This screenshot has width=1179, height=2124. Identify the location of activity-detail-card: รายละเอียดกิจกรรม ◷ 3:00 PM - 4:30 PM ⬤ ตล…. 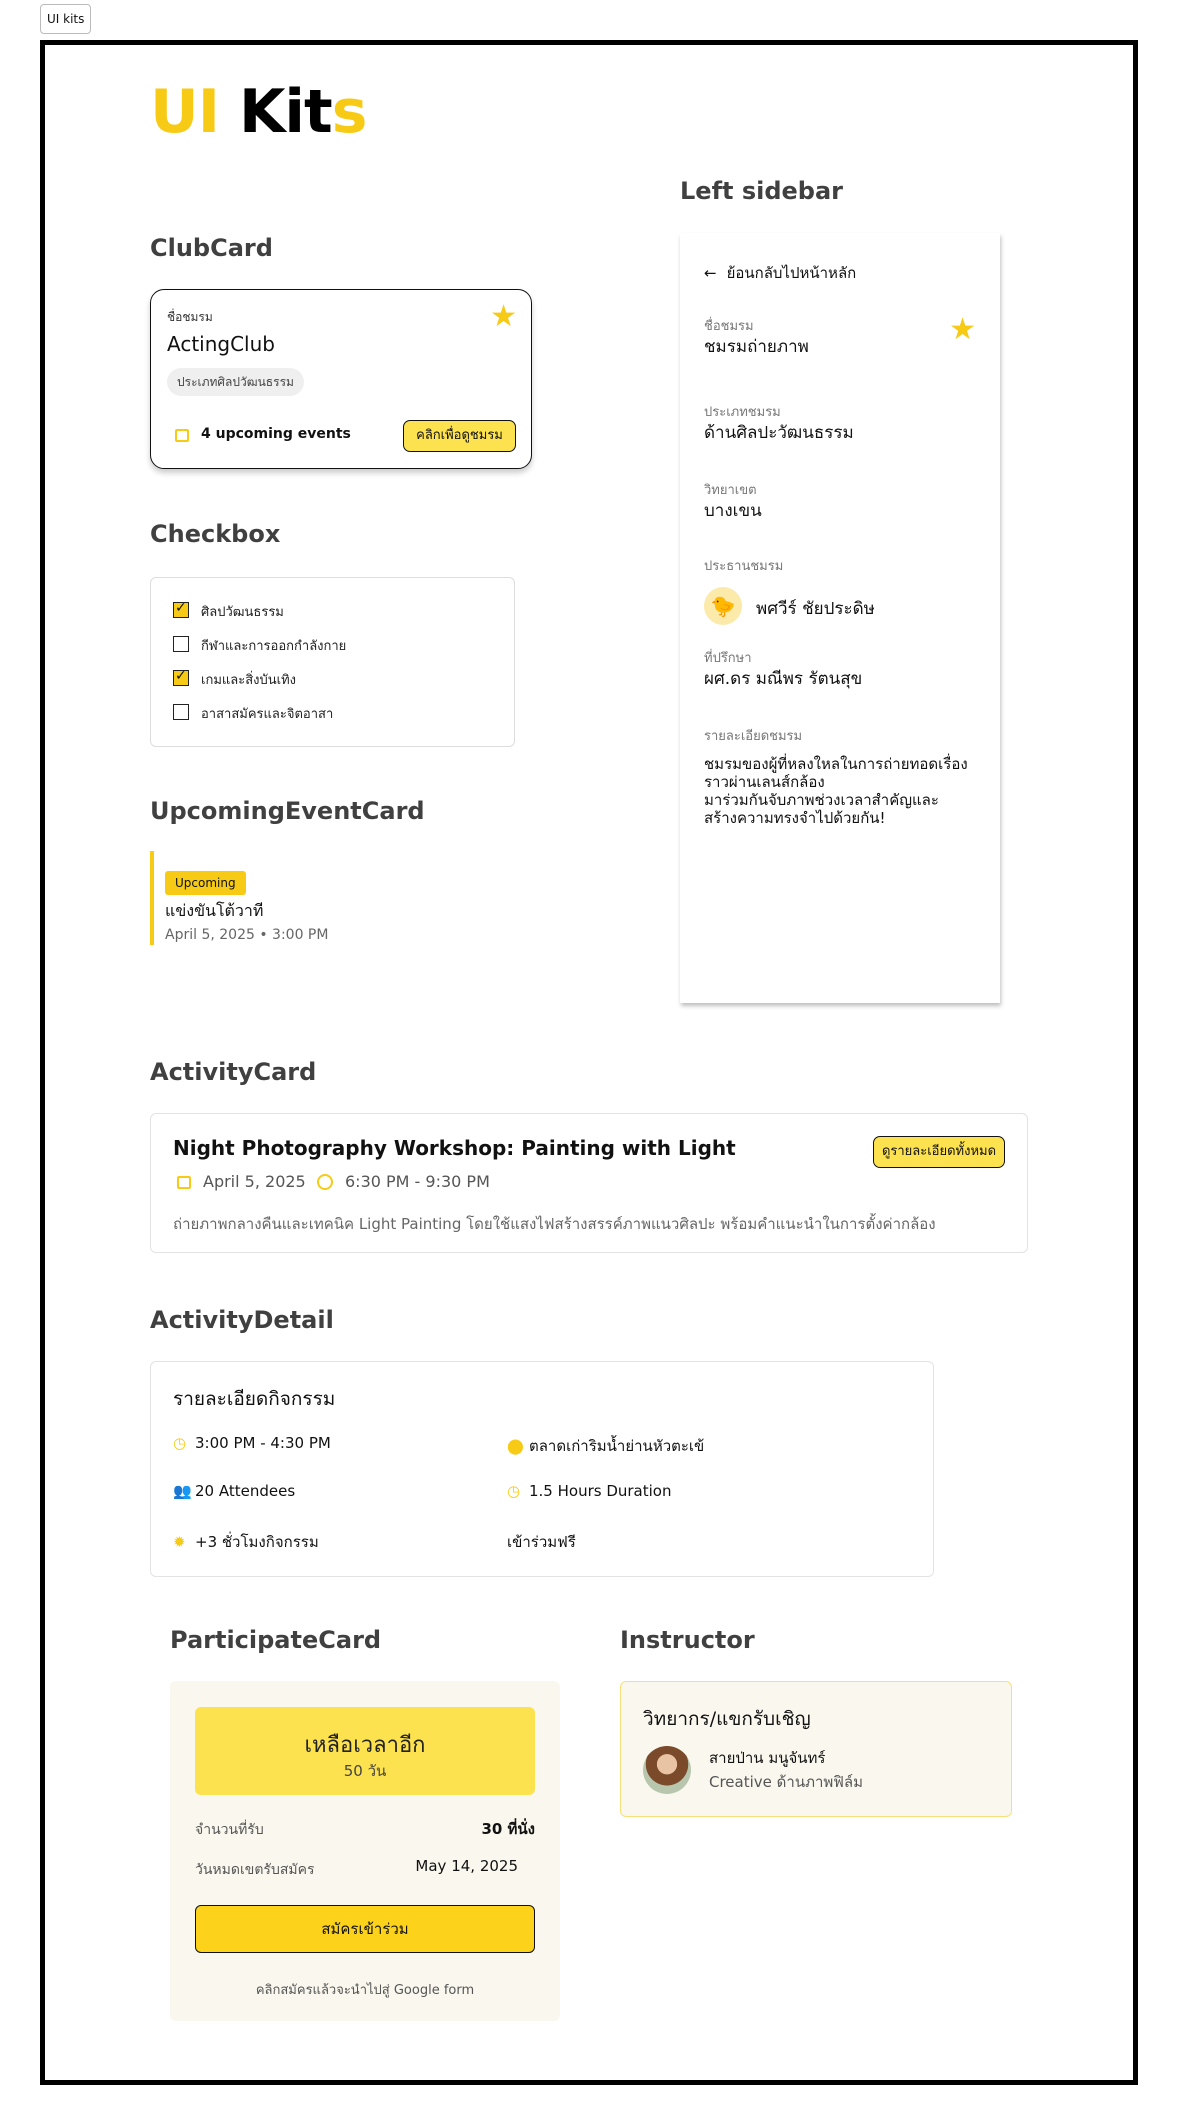
(542, 1469).